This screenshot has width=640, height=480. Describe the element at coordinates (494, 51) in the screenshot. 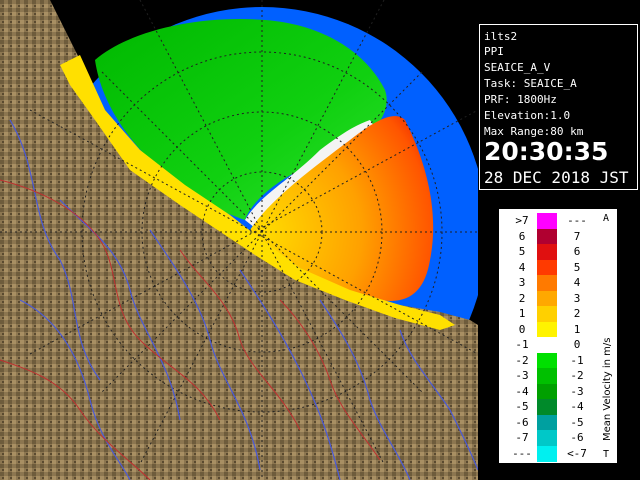

I see `product-type: PPI` at that location.